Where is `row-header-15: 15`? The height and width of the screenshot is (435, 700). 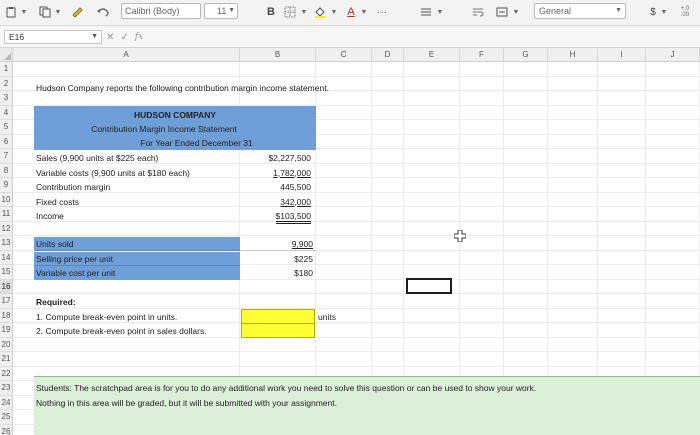
row-header-15: 15 is located at coordinates (6, 272).